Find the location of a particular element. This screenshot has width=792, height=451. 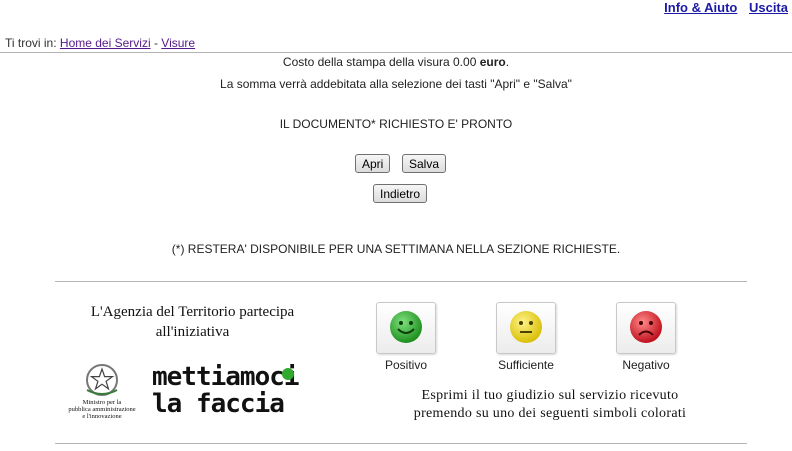

save-button: Salva is located at coordinates (424, 163).